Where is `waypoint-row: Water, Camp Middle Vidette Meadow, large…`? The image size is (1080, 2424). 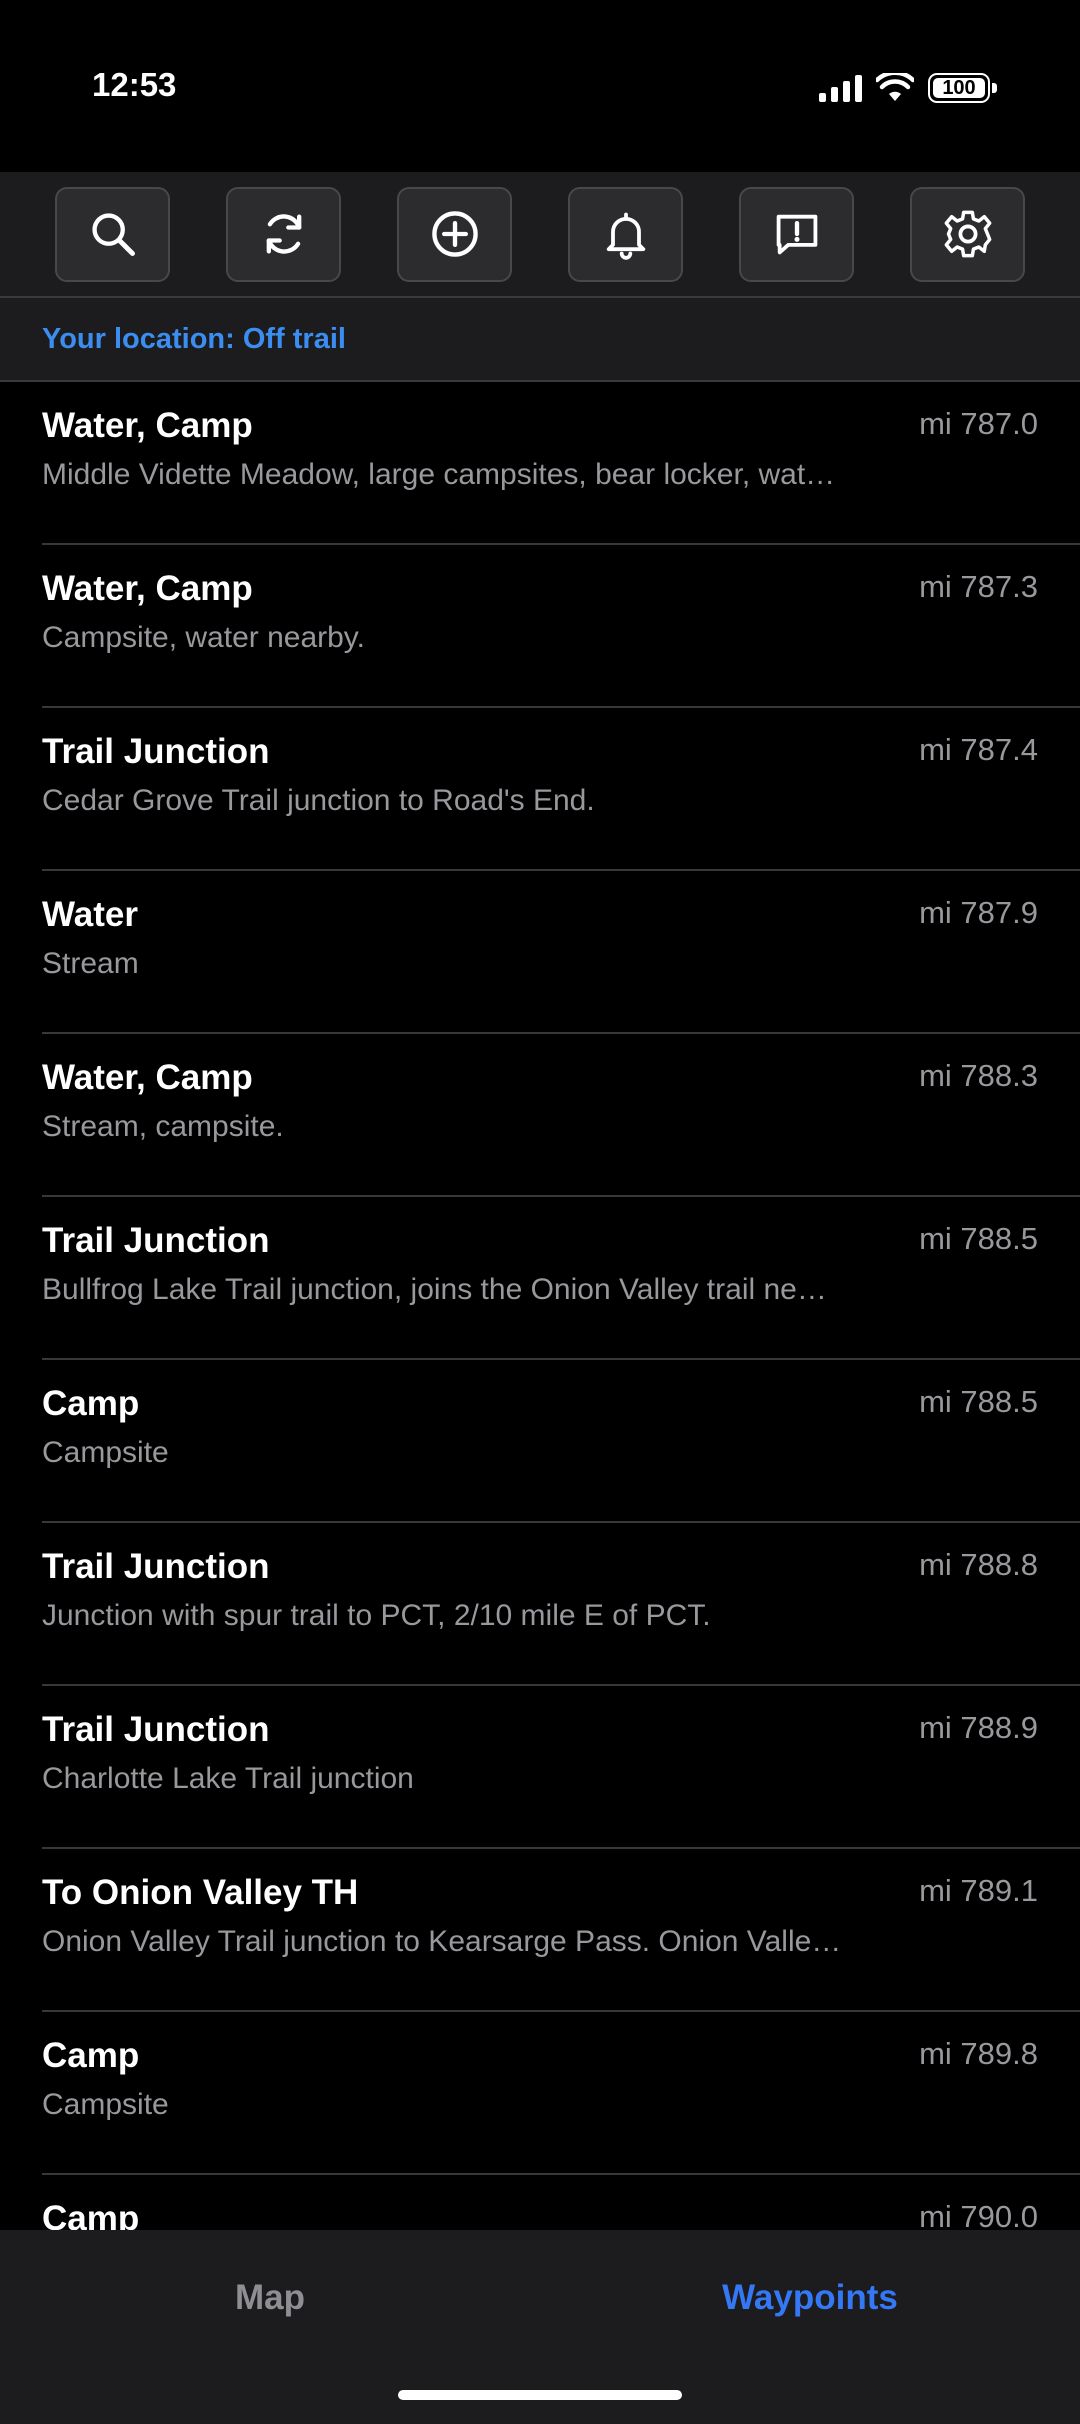 waypoint-row: Water, Camp Middle Vidette Meadow, large… is located at coordinates (561, 463).